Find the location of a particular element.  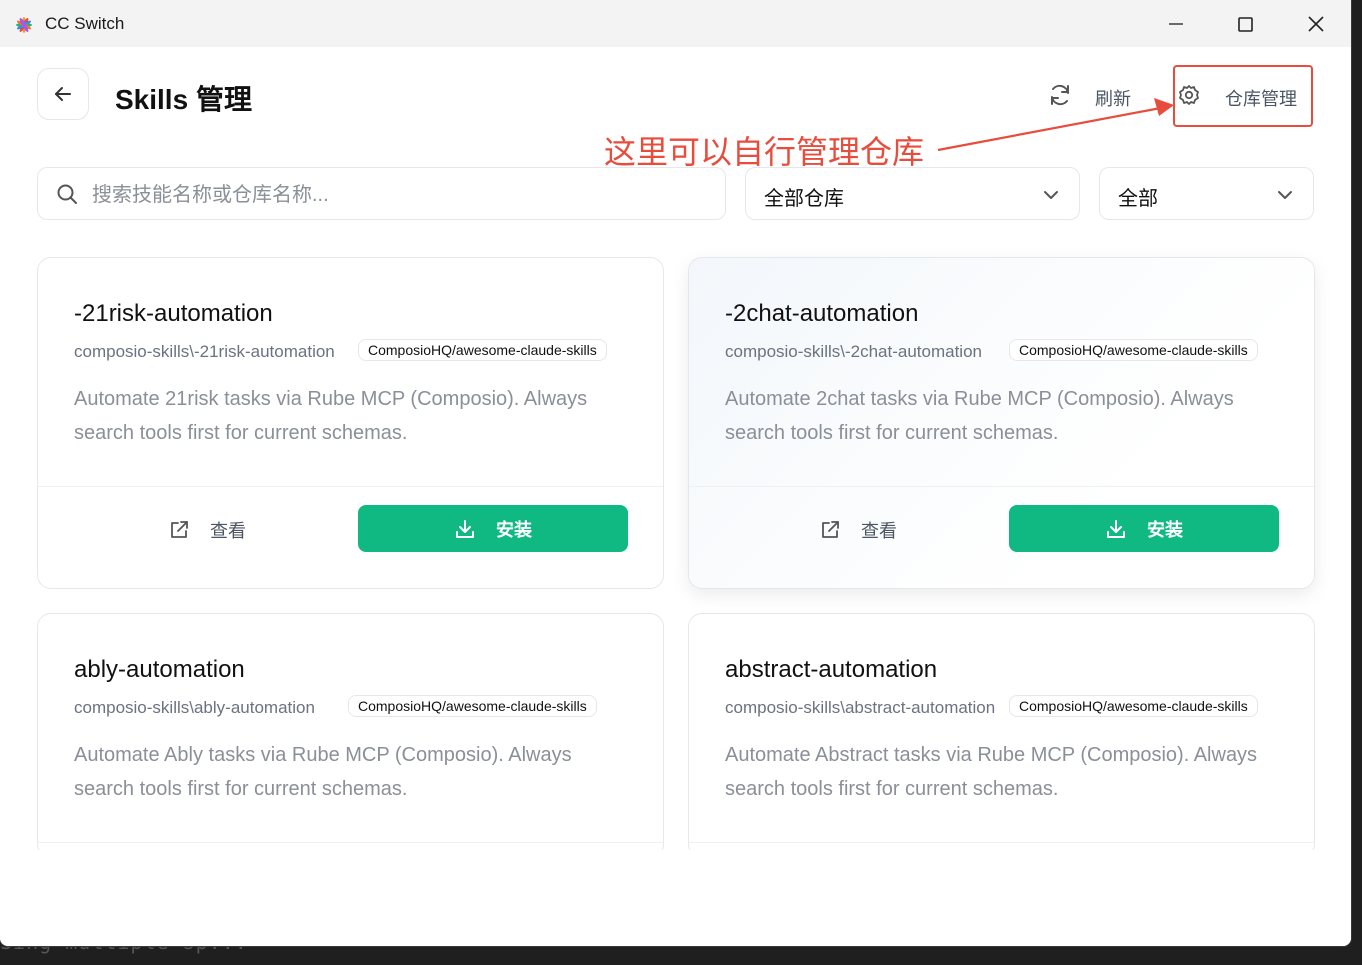

back-button is located at coordinates (63, 94).